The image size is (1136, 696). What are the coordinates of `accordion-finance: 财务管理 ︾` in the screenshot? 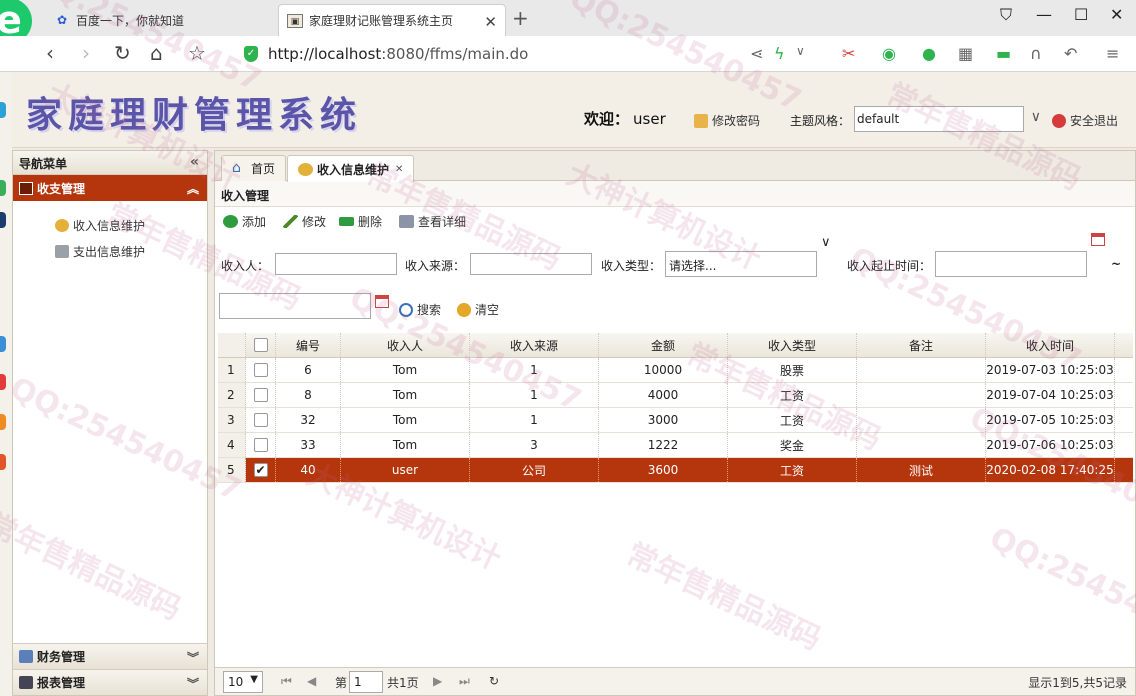 It's located at (110, 656).